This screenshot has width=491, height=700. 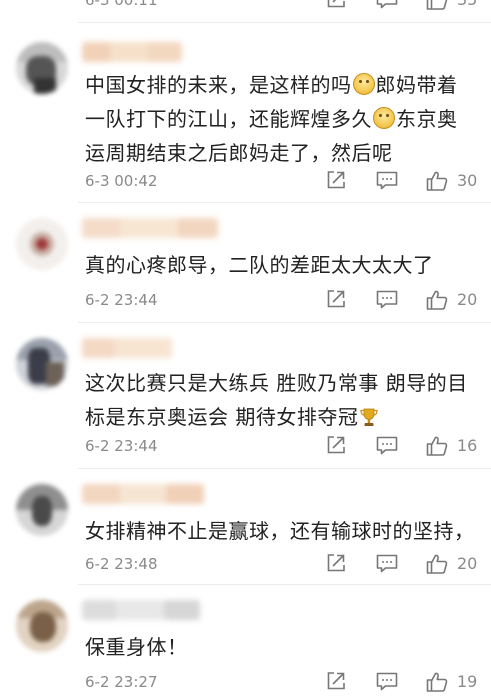 What do you see at coordinates (288, 300) in the screenshot?
I see `comment-meta: 6-2 23:44 20` at bounding box center [288, 300].